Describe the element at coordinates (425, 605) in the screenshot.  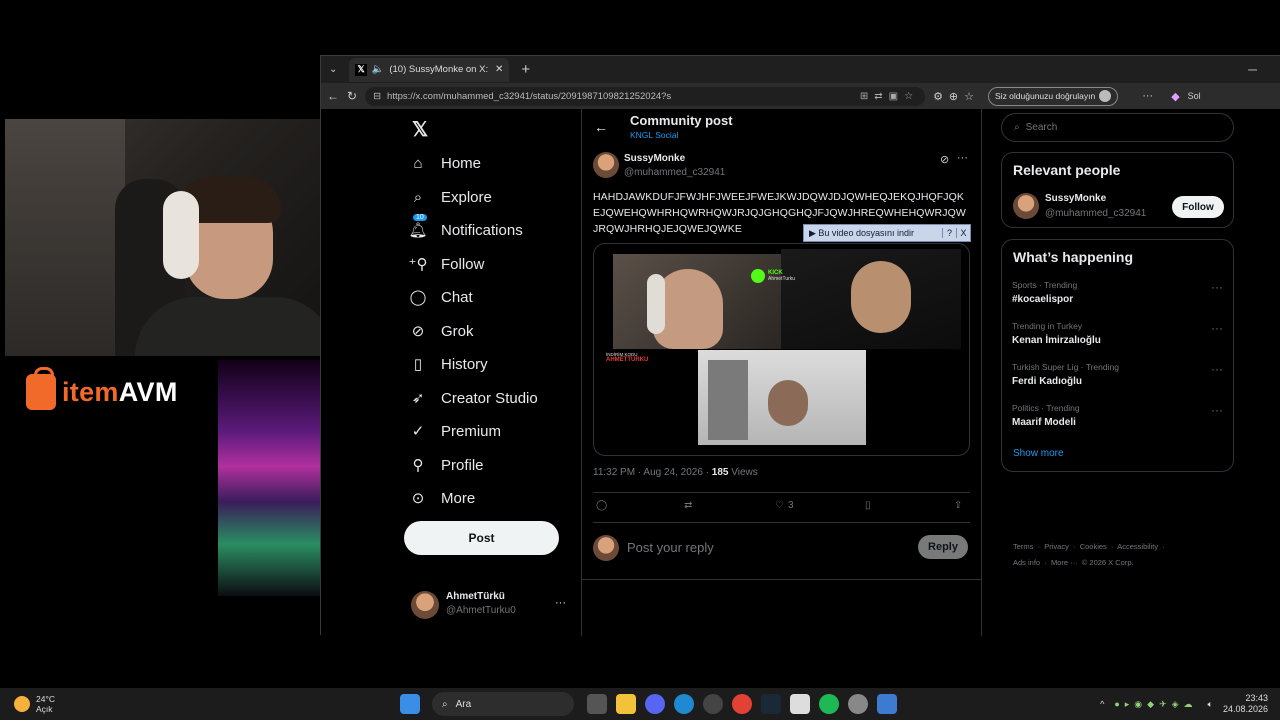
I see `account-avatar` at that location.